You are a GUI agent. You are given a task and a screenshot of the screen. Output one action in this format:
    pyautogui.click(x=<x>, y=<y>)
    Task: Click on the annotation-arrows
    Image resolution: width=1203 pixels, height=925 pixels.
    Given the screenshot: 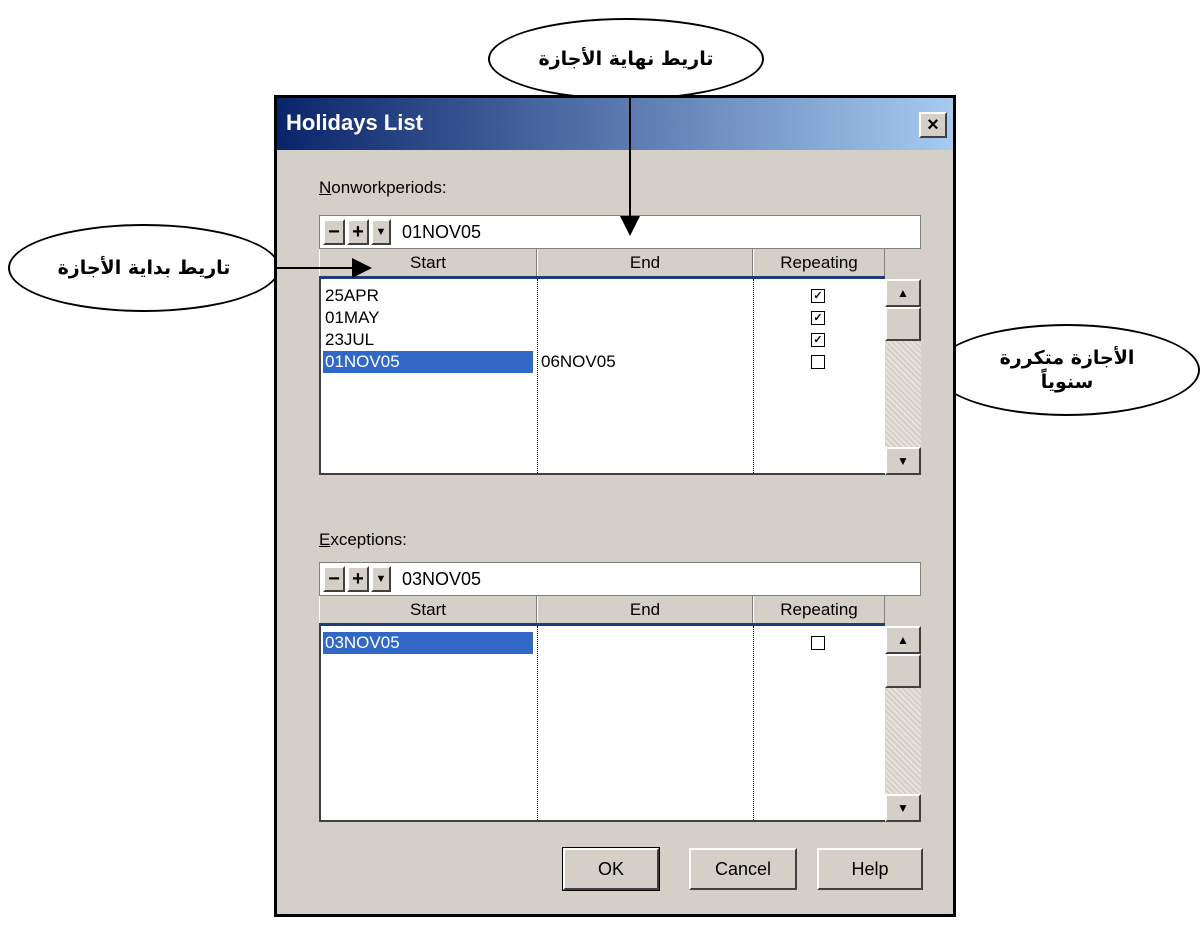 What is the action you would take?
    pyautogui.click(x=458, y=187)
    